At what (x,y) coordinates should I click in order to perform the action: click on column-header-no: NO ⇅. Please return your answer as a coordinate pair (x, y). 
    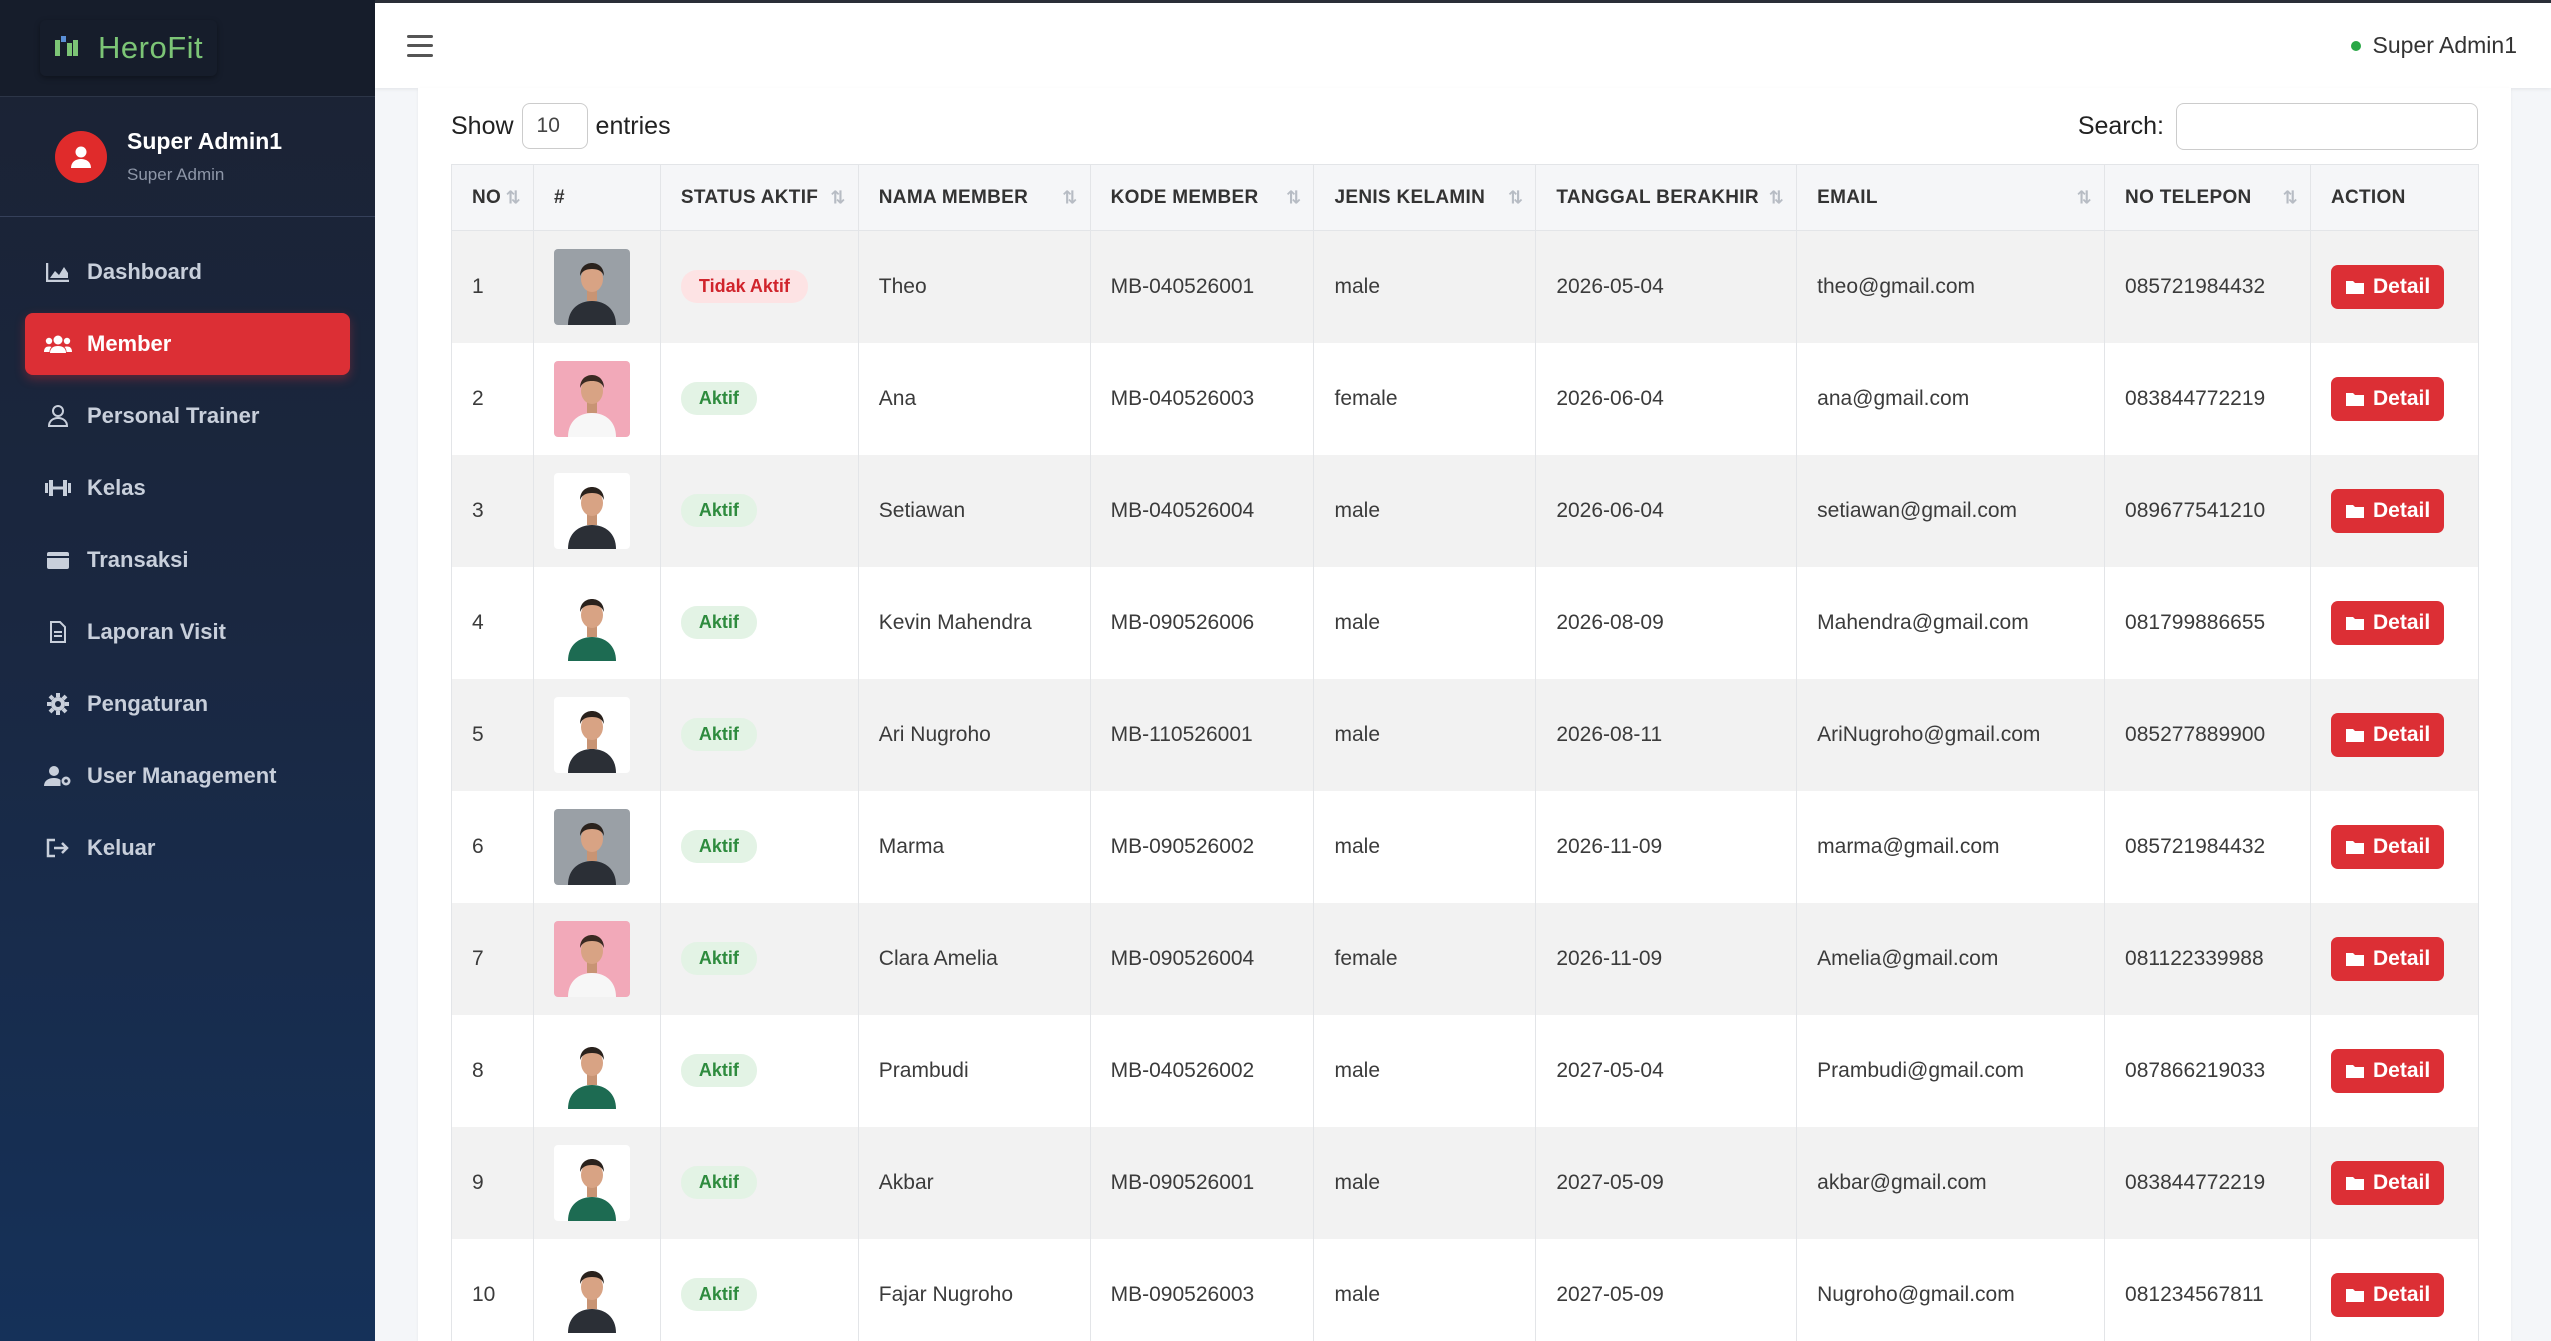
    Looking at the image, I should click on (492, 197).